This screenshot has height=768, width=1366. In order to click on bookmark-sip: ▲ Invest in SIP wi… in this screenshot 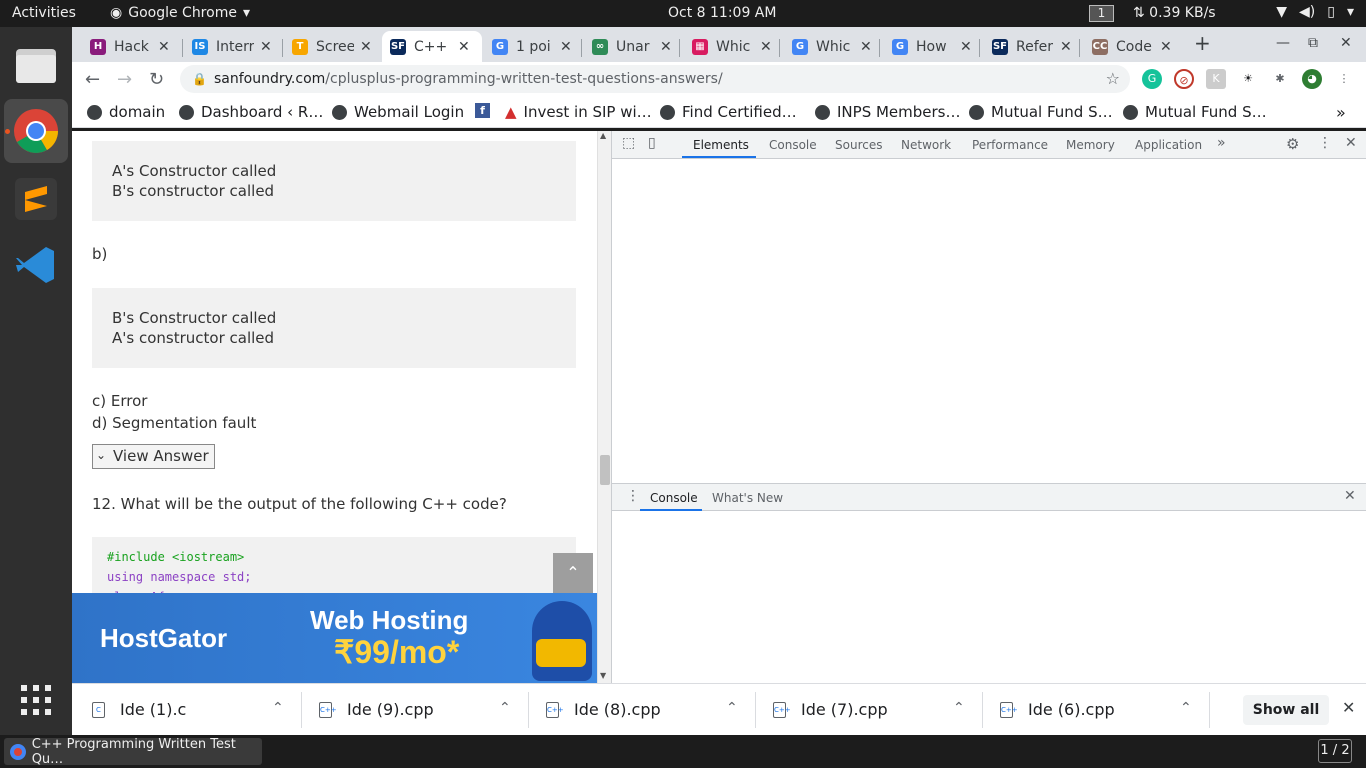, I will do `click(578, 112)`.